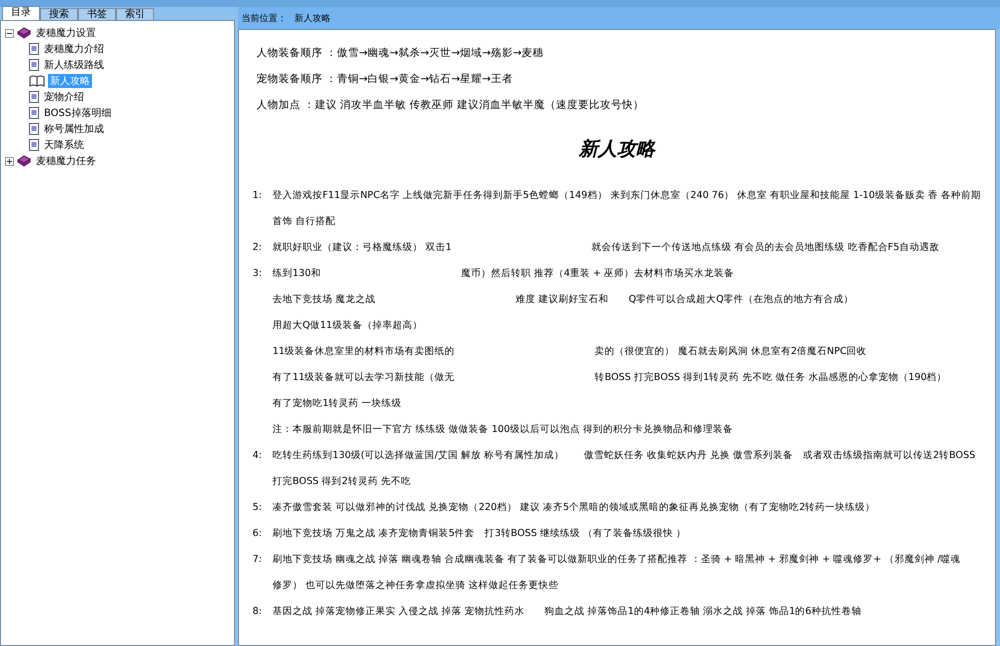 This screenshot has height=646, width=1000. Describe the element at coordinates (264, 18) in the screenshot. I see `location-label: 当前位置：` at that location.